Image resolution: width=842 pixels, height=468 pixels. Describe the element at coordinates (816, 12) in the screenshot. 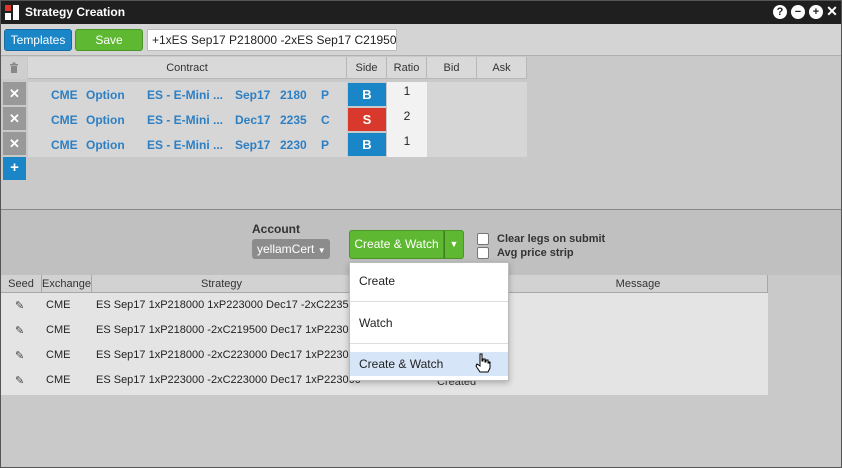

I see `maximize-icon: +` at that location.